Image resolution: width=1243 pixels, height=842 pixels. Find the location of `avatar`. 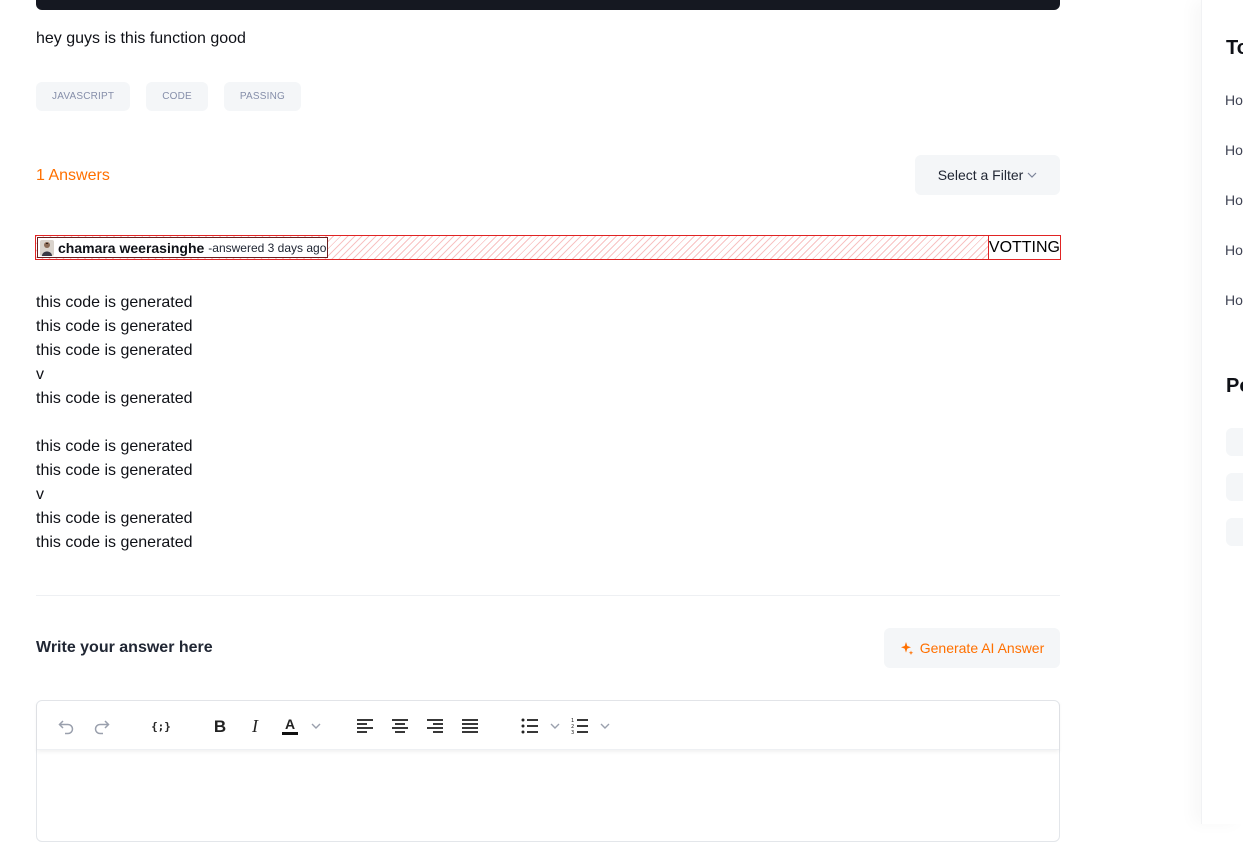

avatar is located at coordinates (47, 247).